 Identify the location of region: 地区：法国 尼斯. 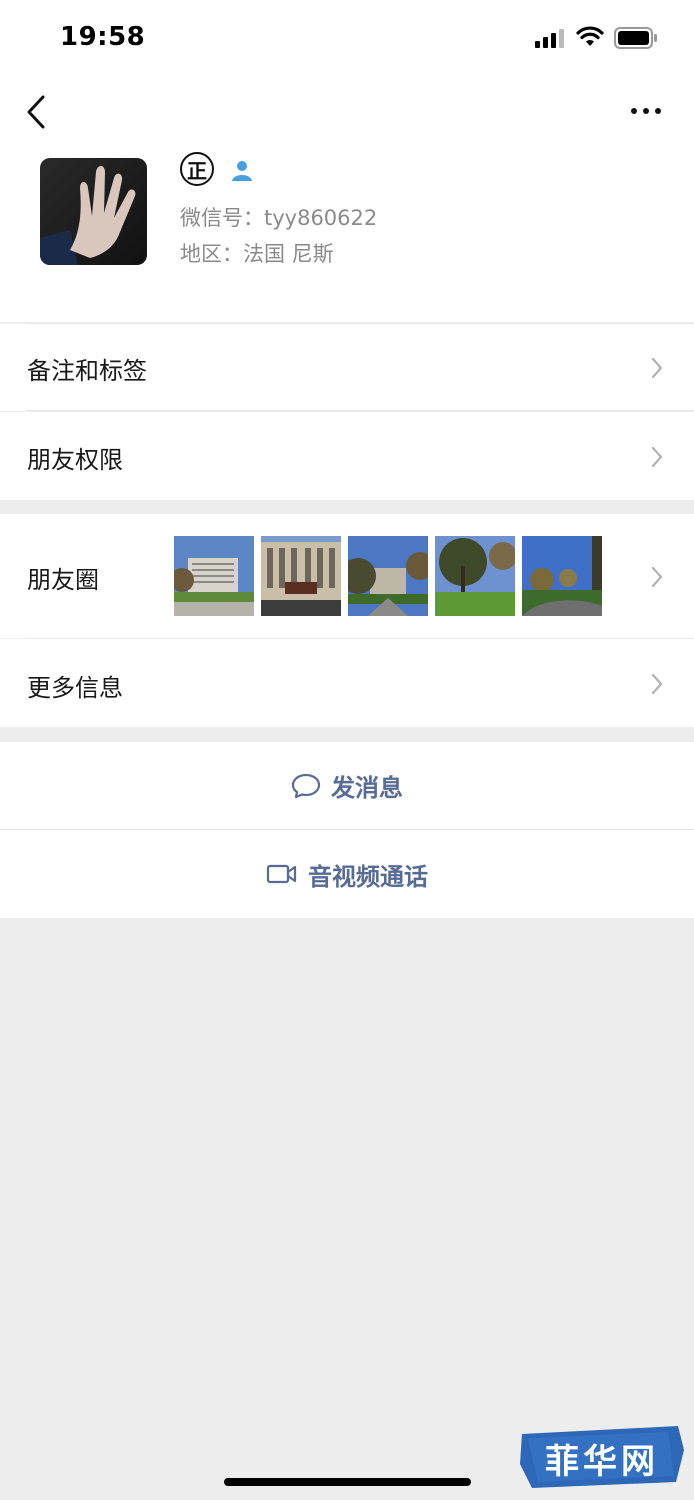
(257, 254).